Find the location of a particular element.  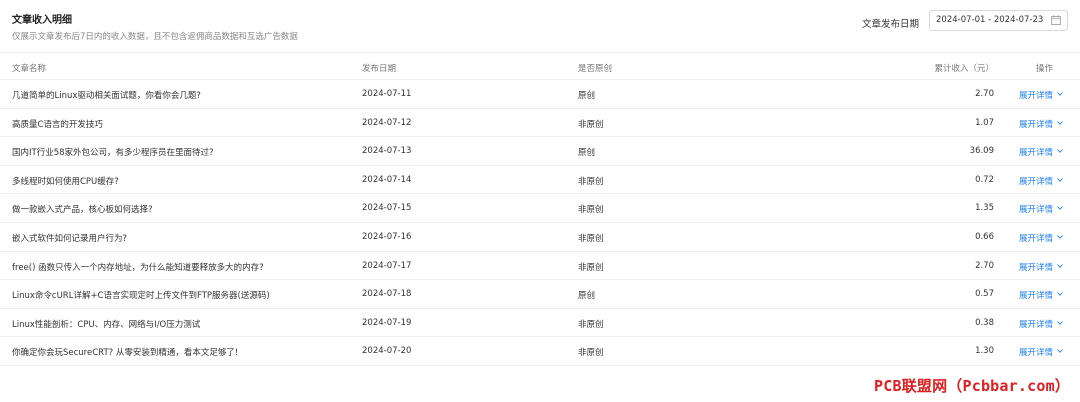

income-value: 36.09 is located at coordinates (981, 151).